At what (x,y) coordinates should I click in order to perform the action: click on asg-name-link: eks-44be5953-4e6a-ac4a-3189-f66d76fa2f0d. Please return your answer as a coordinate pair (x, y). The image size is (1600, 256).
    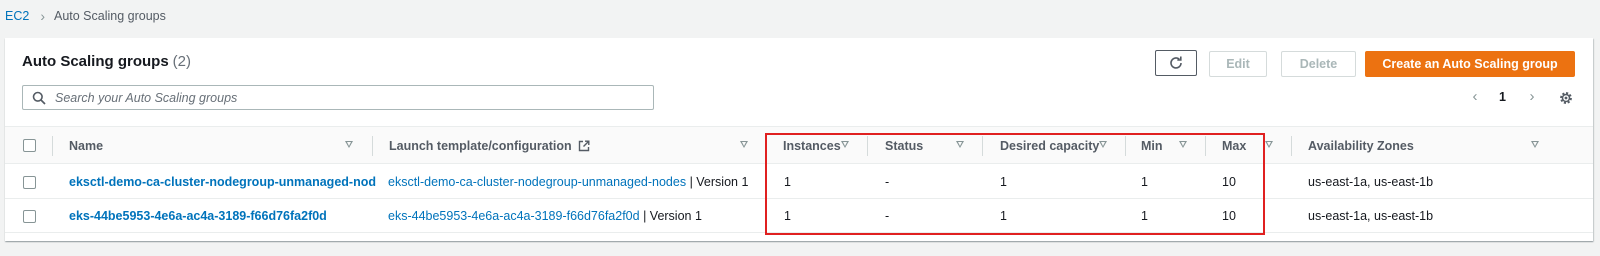
    Looking at the image, I should click on (198, 216).